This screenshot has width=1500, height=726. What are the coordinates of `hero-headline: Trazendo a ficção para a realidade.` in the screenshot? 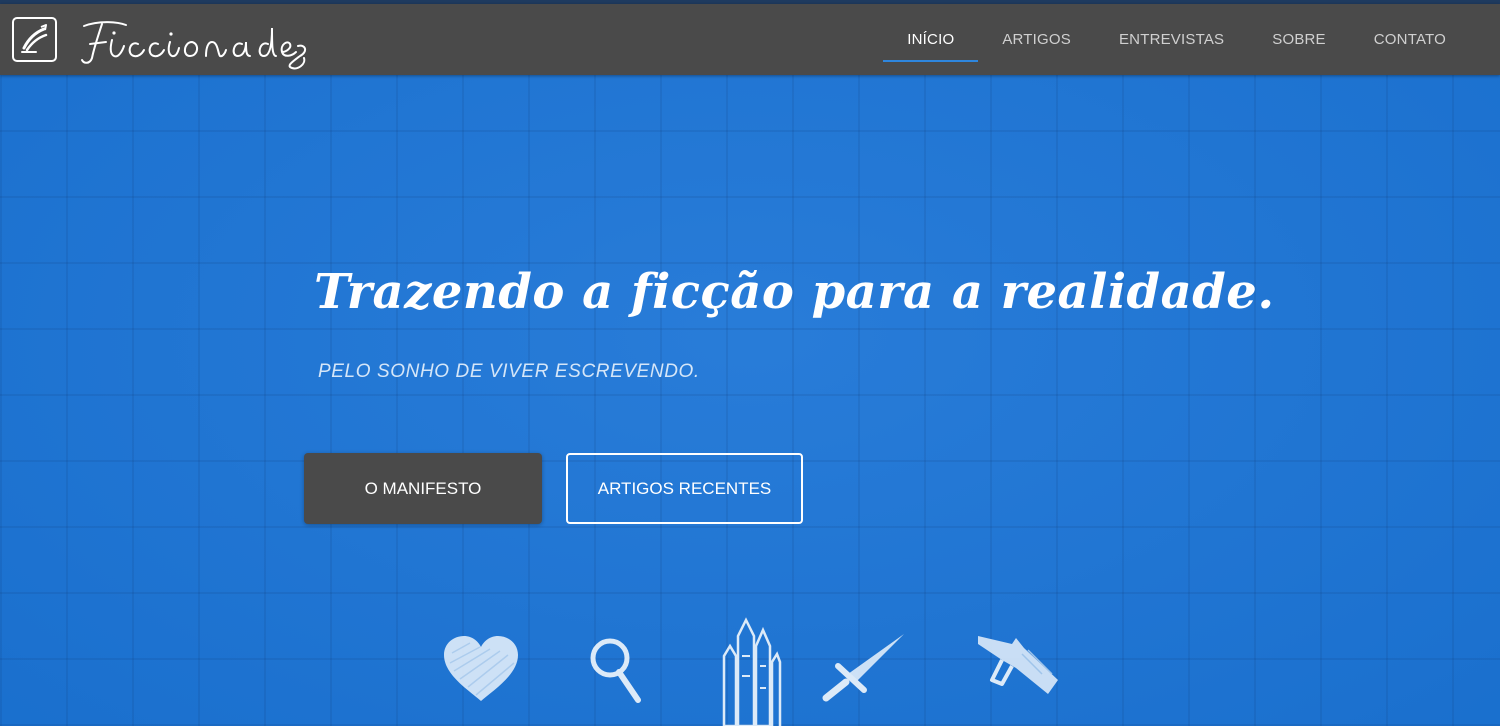 It's located at (794, 292).